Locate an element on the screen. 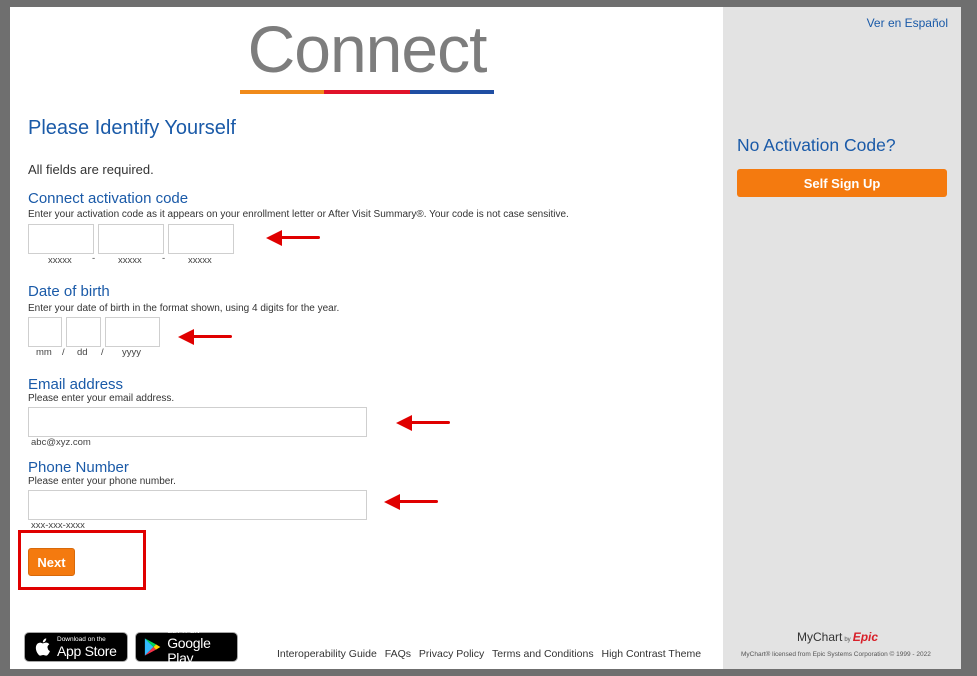 This screenshot has width=977, height=676. email-arrow is located at coordinates (423, 423).